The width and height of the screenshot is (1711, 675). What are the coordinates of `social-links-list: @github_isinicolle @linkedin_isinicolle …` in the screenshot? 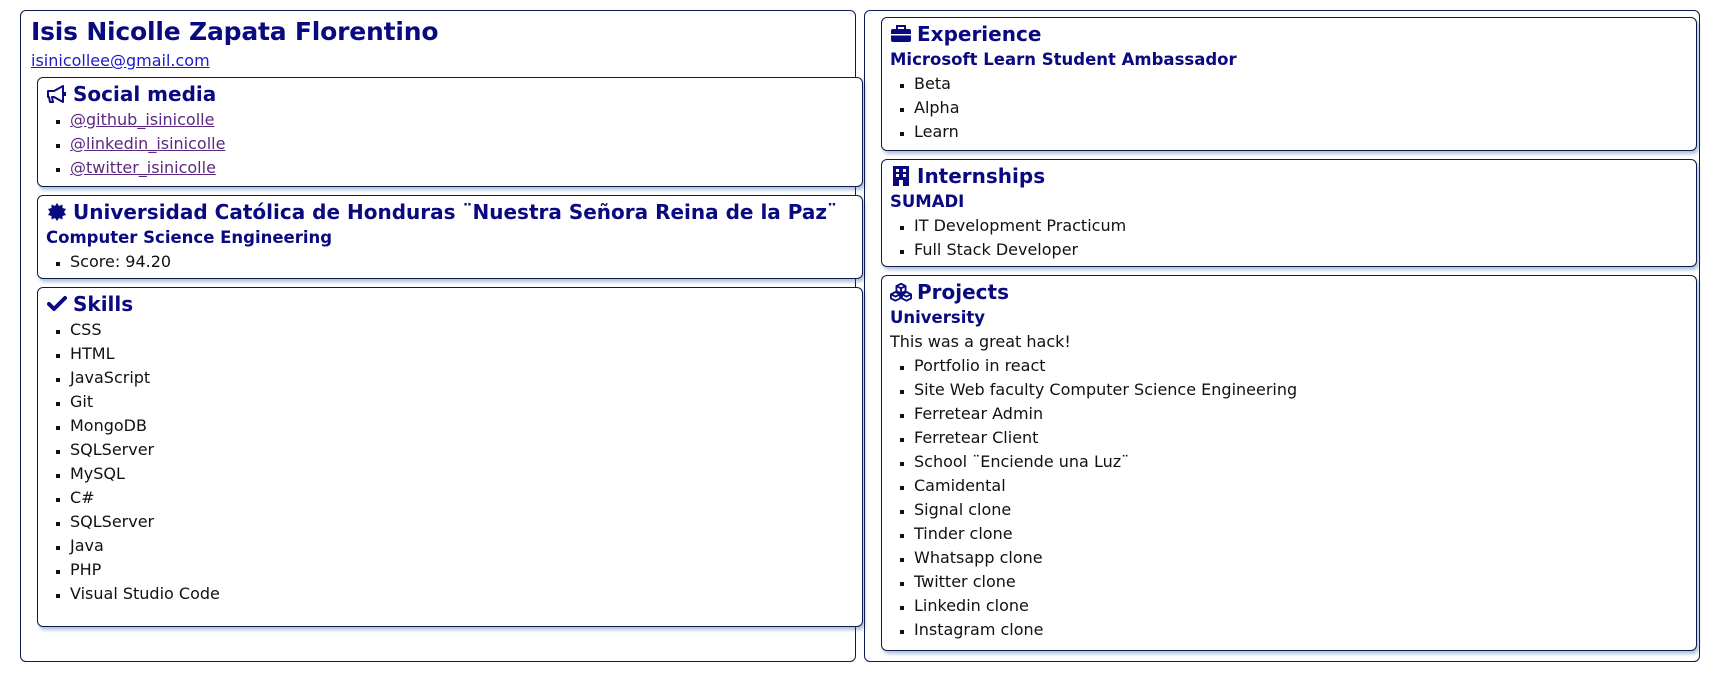 It's located at (450, 144).